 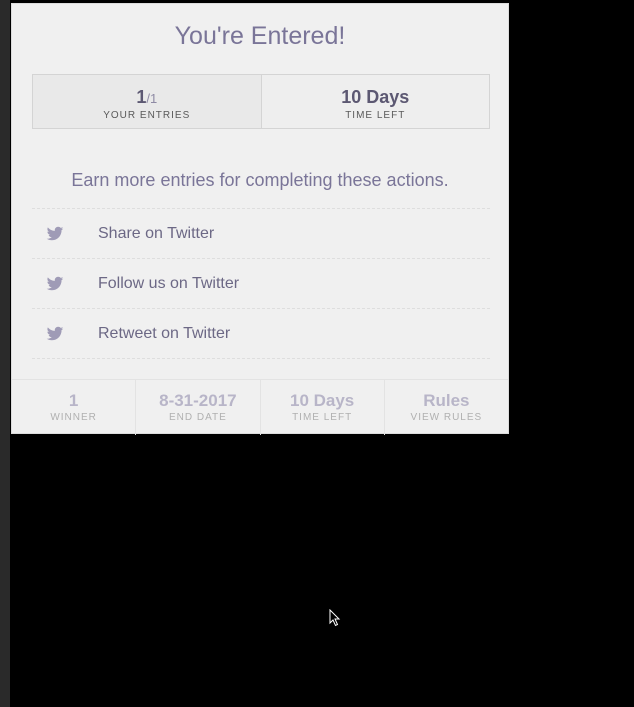 I want to click on widget-title: You're Entered!, so click(x=260, y=36).